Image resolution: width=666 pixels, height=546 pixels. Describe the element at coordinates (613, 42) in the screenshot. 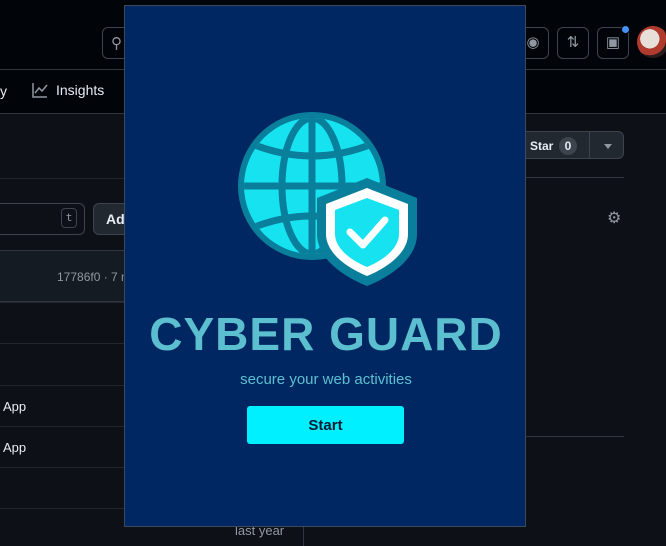

I see `inbox-icon: ▣` at that location.